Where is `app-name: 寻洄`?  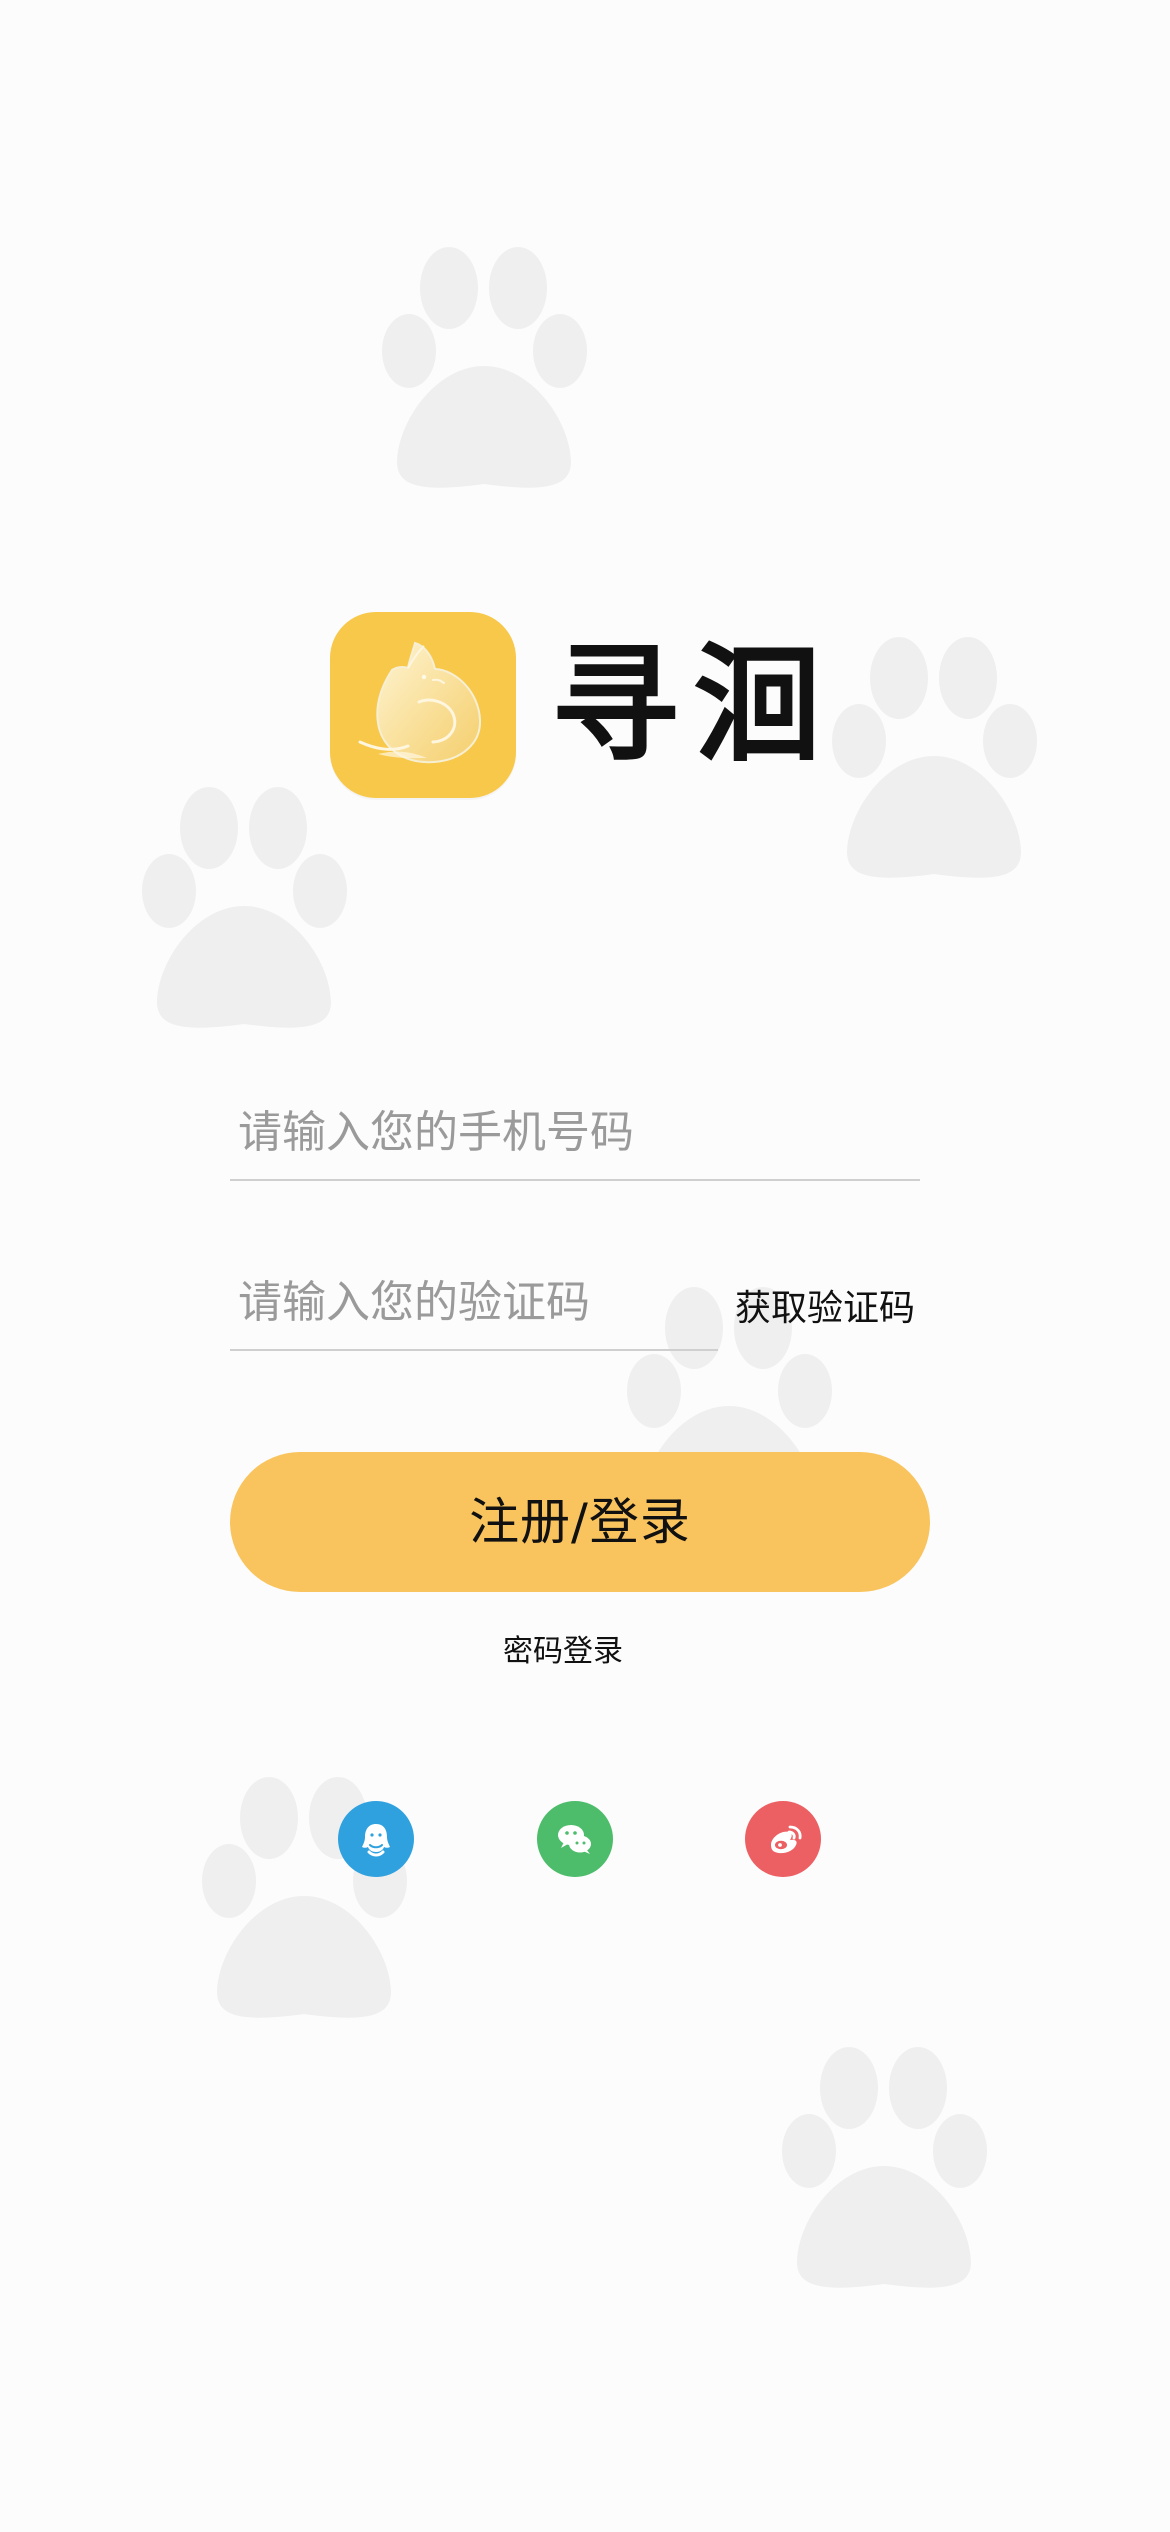 app-name: 寻洄 is located at coordinates (693, 705).